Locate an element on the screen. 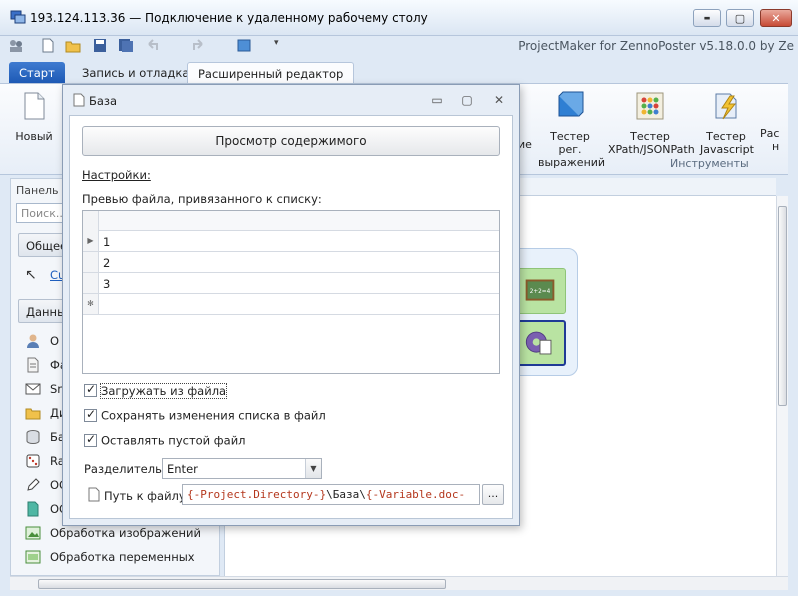  preview-grid: ▶ 1 2 3 ✻ is located at coordinates (291, 292).